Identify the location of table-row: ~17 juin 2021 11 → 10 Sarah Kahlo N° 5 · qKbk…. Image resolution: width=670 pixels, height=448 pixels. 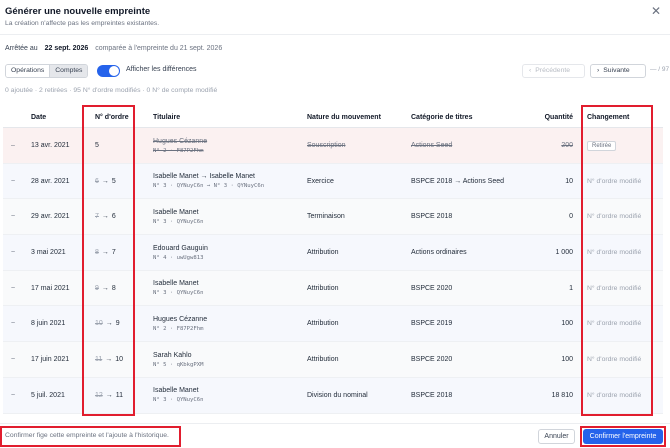
(333, 360).